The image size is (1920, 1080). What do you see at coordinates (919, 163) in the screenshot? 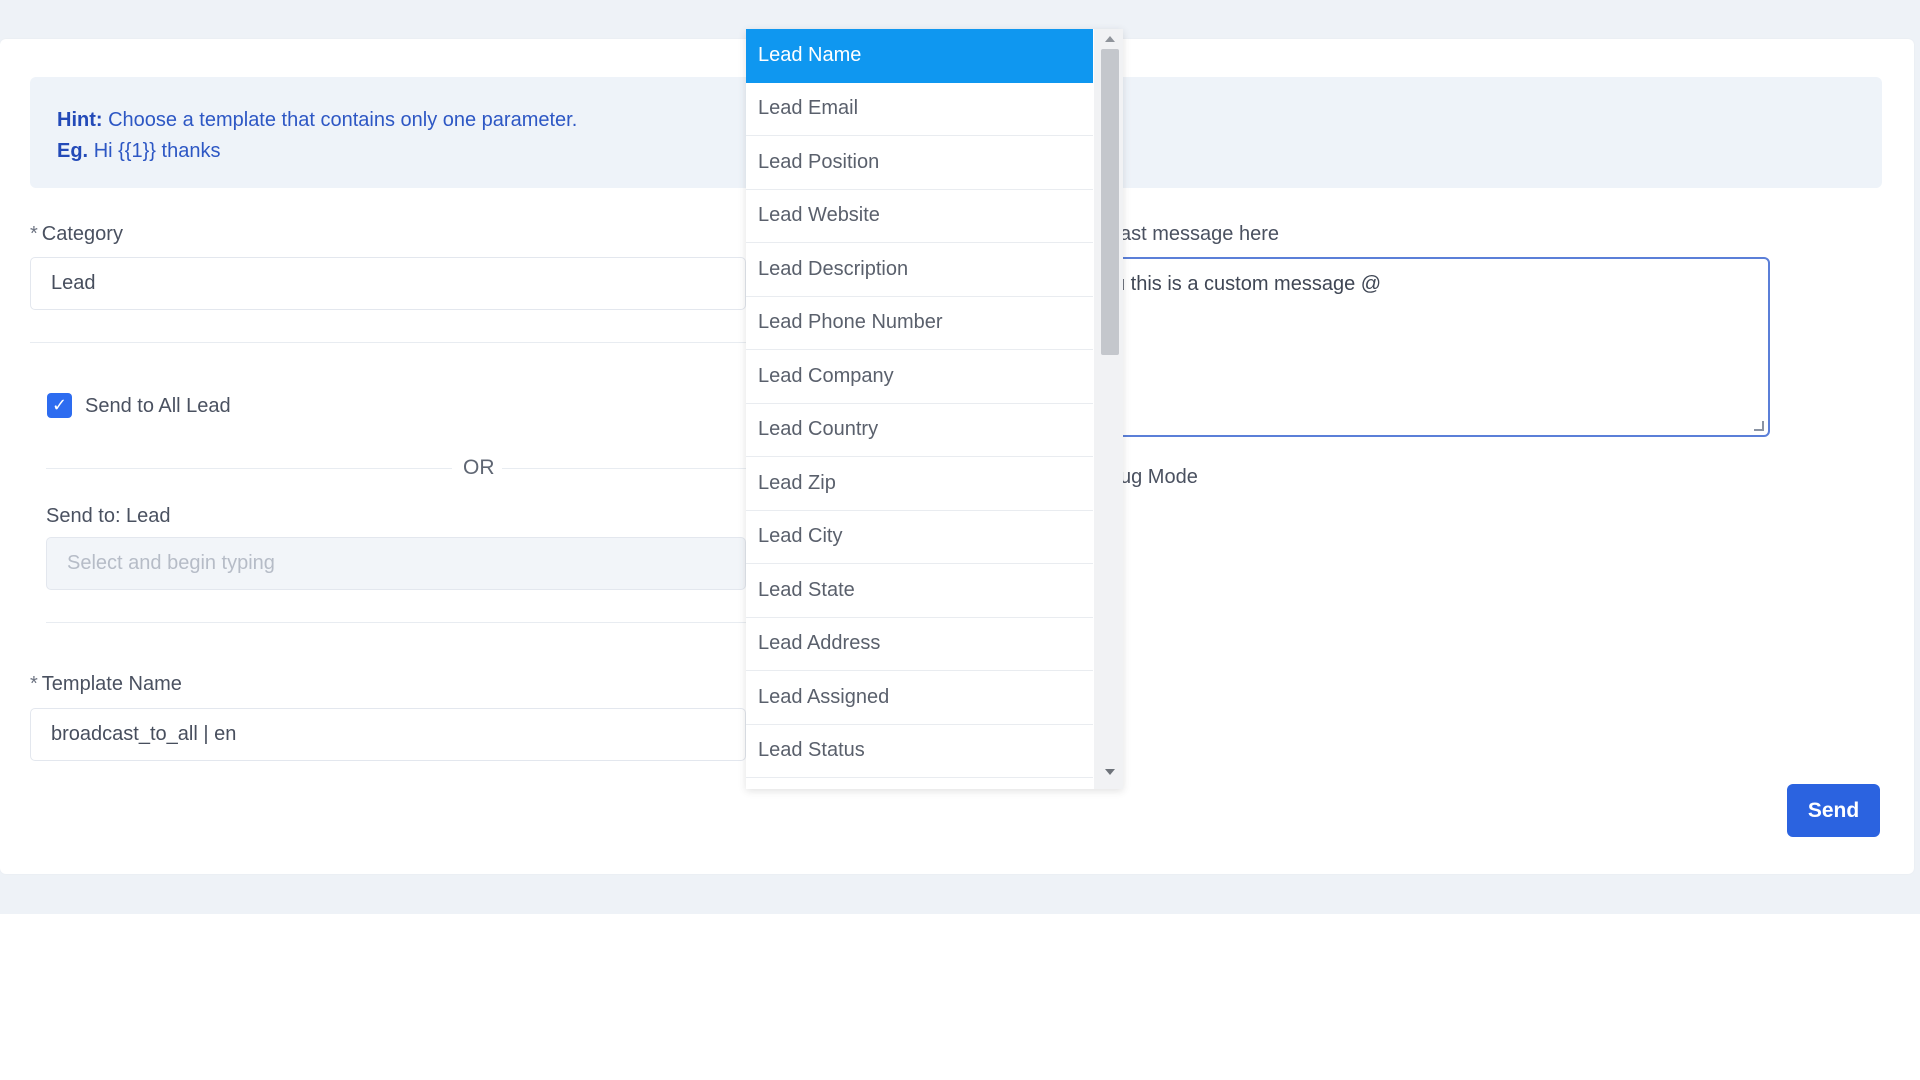
I see `dropdown-option: Lead Position` at bounding box center [919, 163].